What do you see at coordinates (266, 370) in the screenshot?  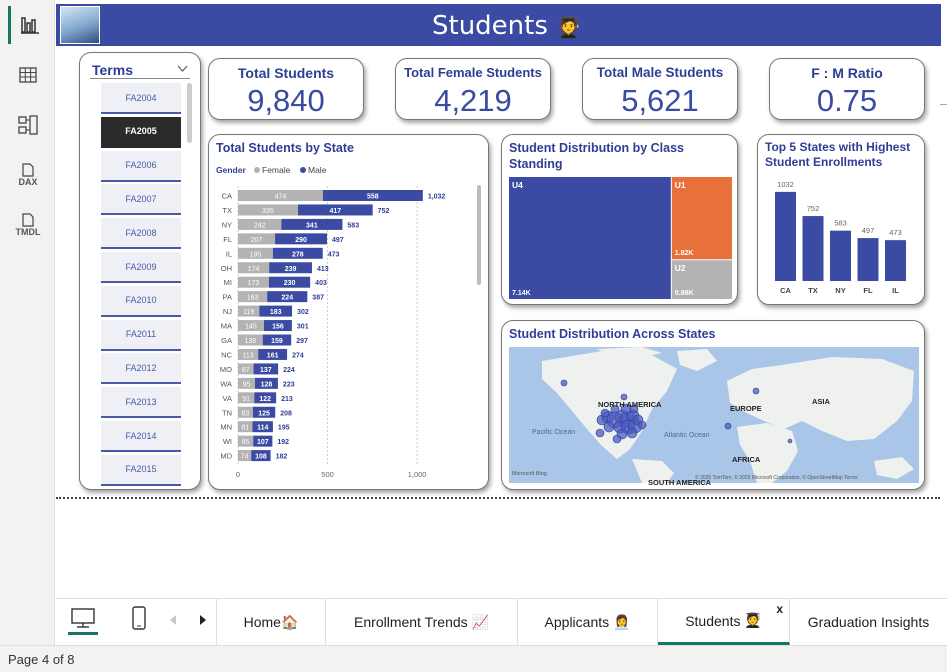 I see `male-data-label: 137` at bounding box center [266, 370].